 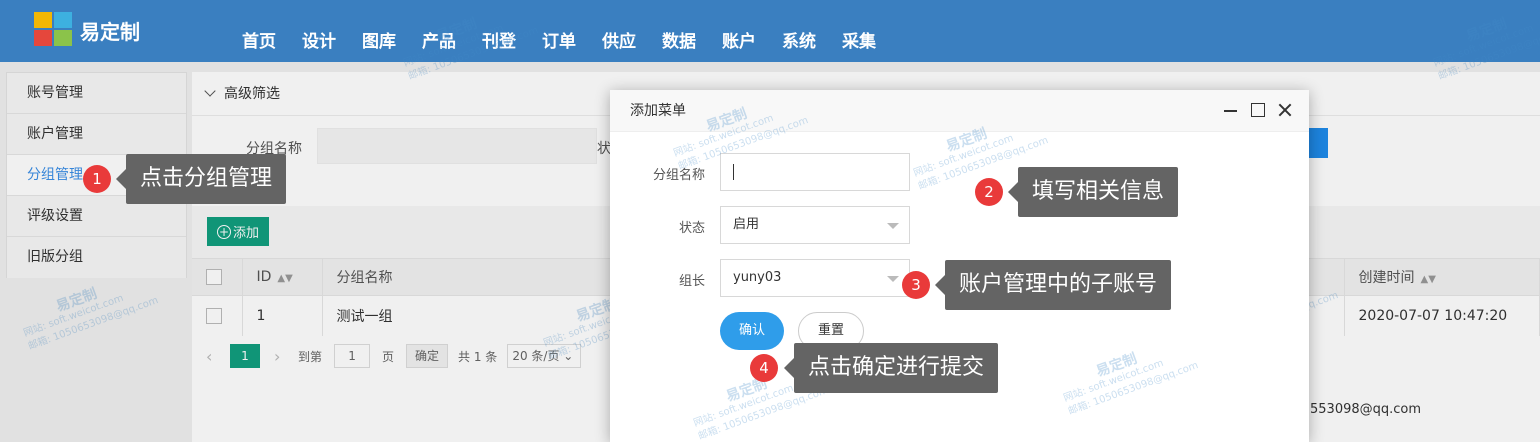 What do you see at coordinates (989, 192) in the screenshot?
I see `step-badge-2: 2` at bounding box center [989, 192].